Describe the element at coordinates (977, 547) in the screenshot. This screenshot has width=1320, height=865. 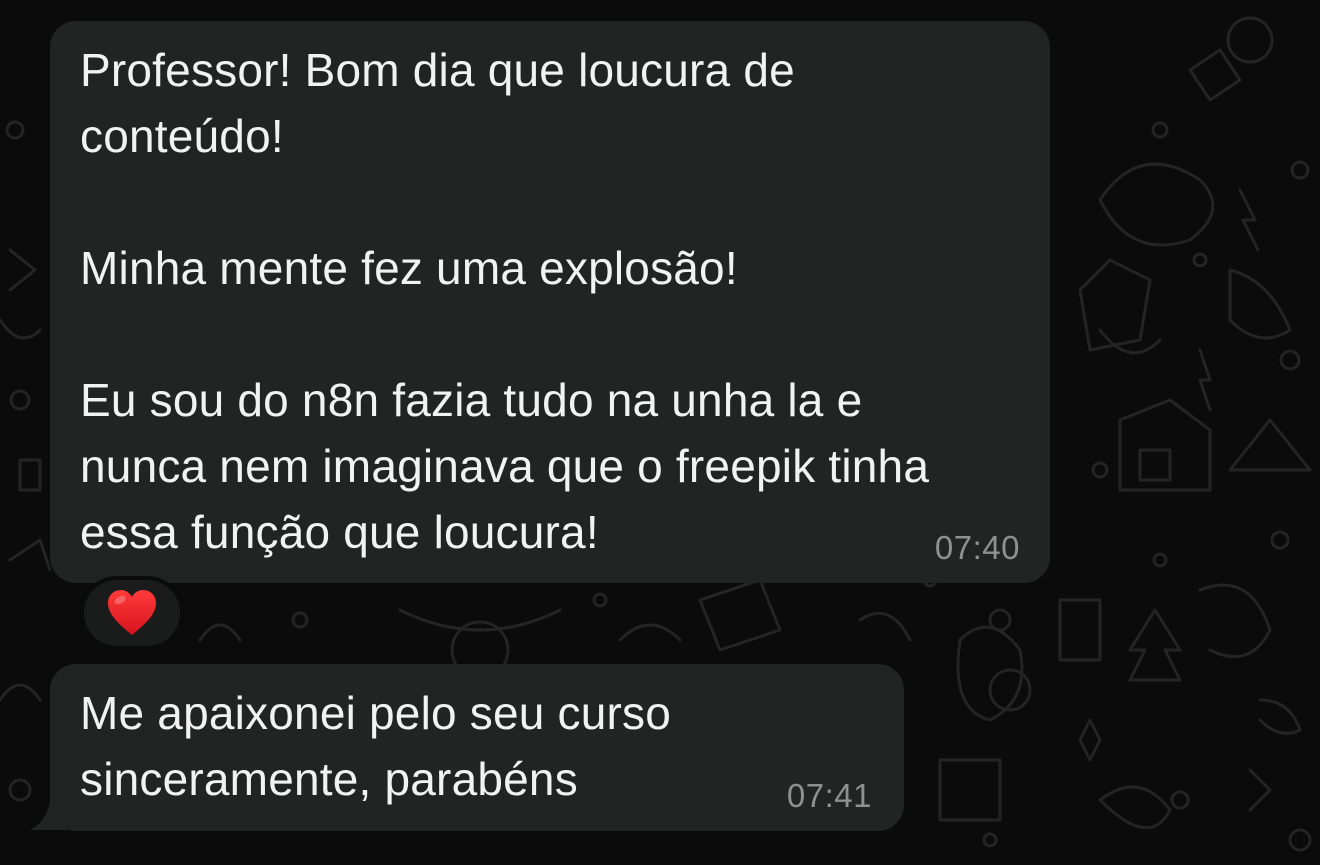
I see `message-timestamp: 07:40` at that location.